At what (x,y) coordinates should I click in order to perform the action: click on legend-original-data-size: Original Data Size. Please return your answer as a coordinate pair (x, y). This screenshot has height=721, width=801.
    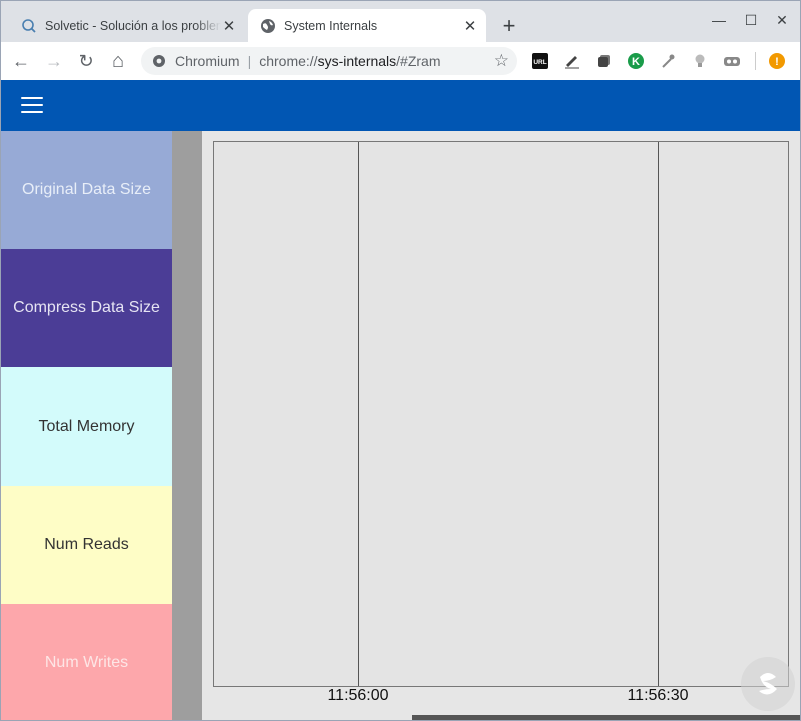
    Looking at the image, I should click on (86, 190).